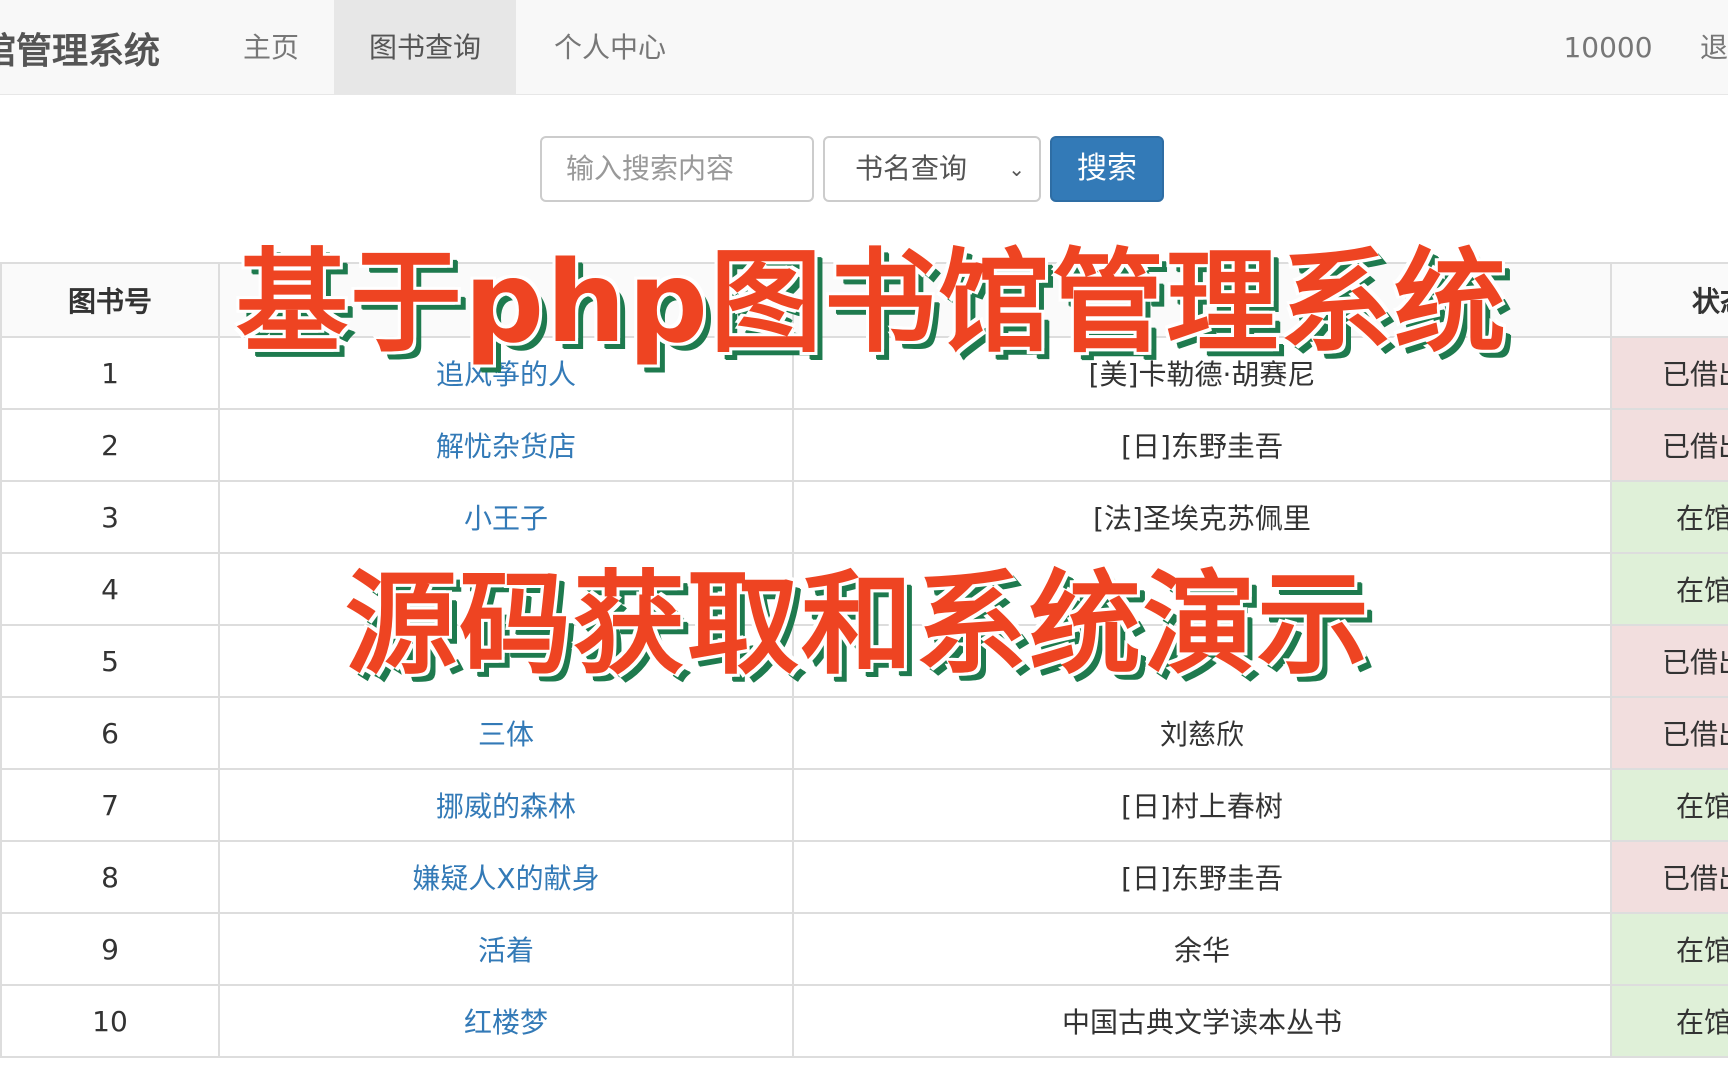 This screenshot has width=1728, height=1080. I want to click on table-row: 2解忧杂货店[日]东野圭吾已借出, so click(864, 445).